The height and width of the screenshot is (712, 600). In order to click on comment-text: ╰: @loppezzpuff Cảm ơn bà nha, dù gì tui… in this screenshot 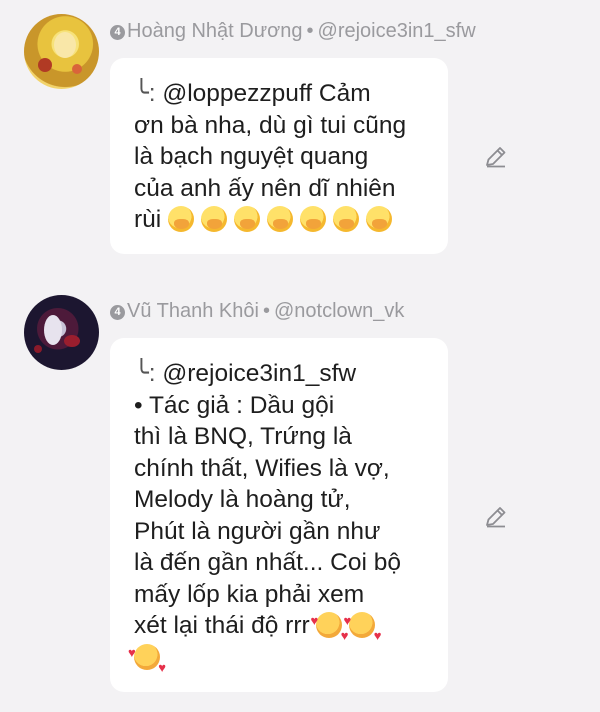, I will do `click(270, 157)`.